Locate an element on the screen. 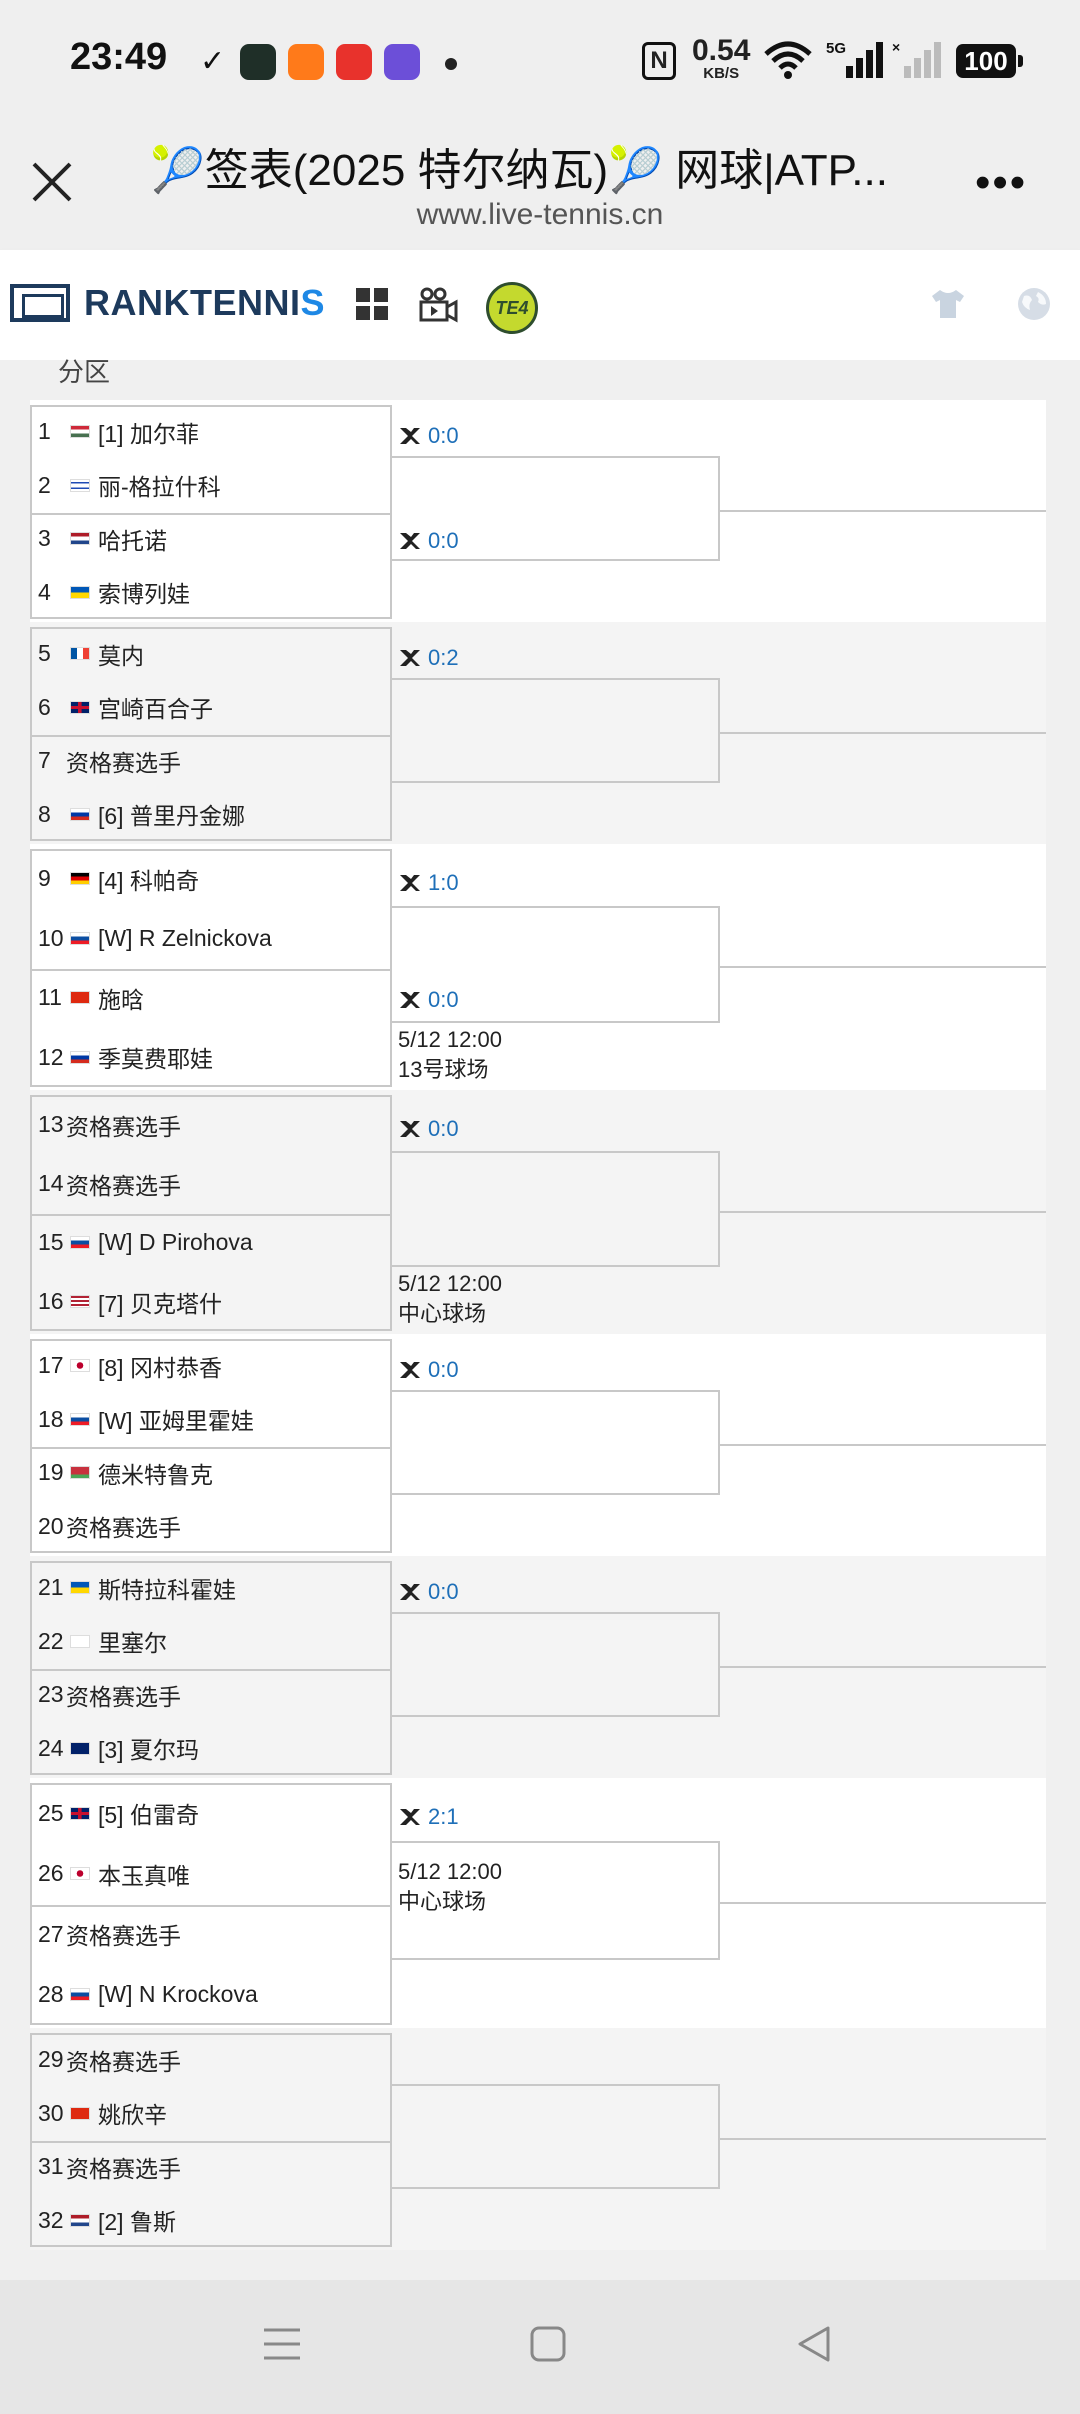  player-name: 莫内 is located at coordinates (121, 655).